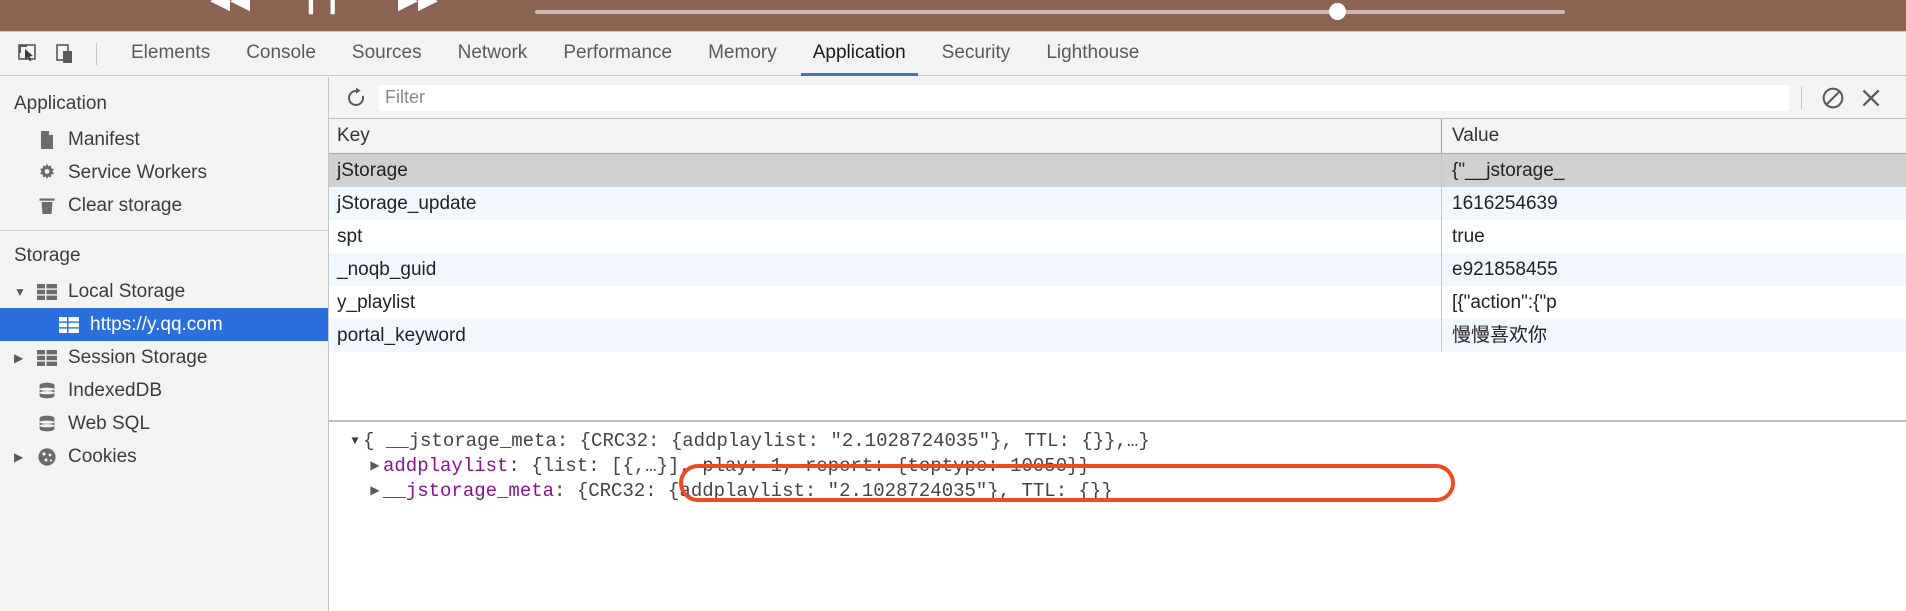 This screenshot has height=611, width=1906. I want to click on preview-key: addplaylist, so click(446, 465).